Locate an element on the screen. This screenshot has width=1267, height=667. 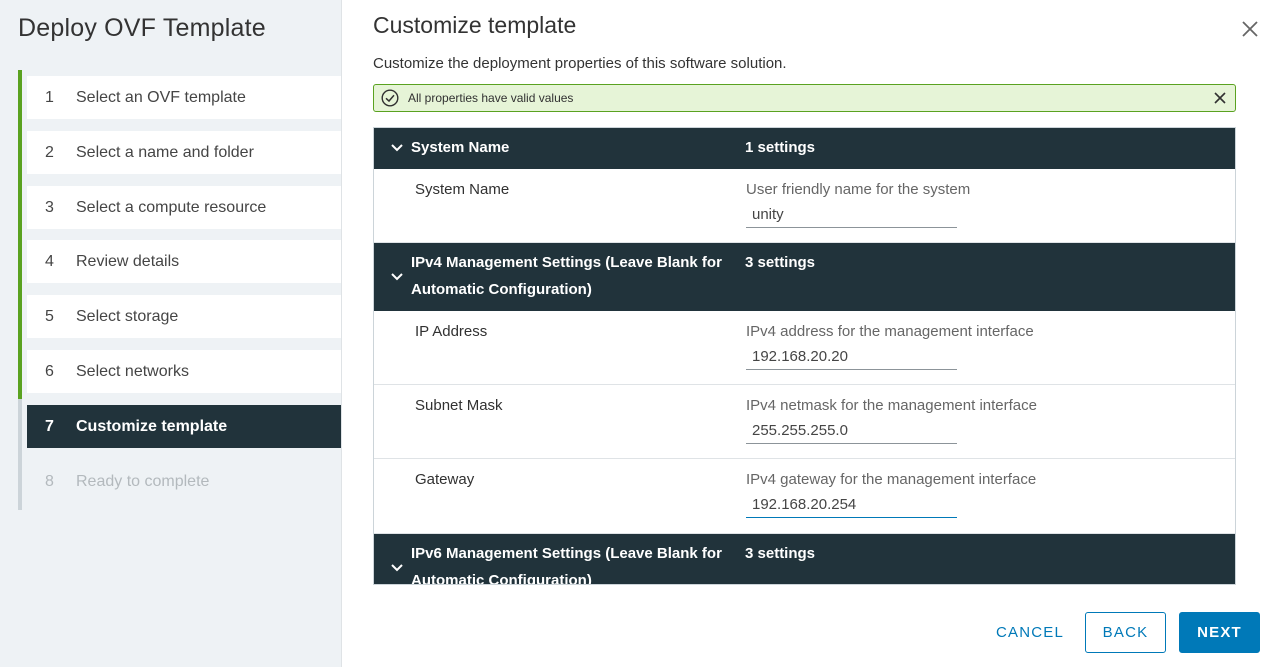
success-alert: All properties have valid values is located at coordinates (804, 98).